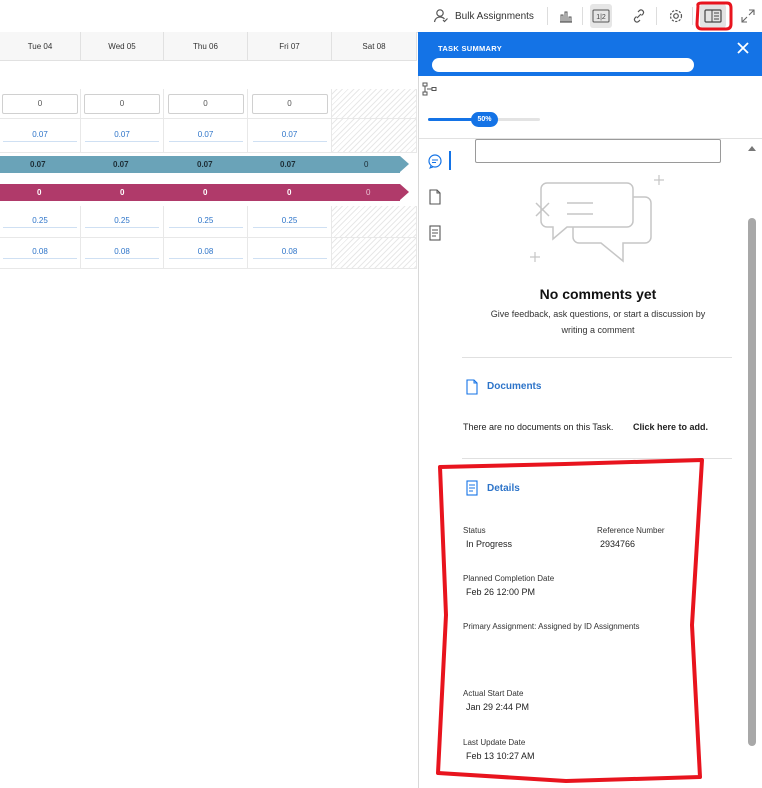  Describe the element at coordinates (435, 161) in the screenshot. I see `comment-tab-icon` at that location.